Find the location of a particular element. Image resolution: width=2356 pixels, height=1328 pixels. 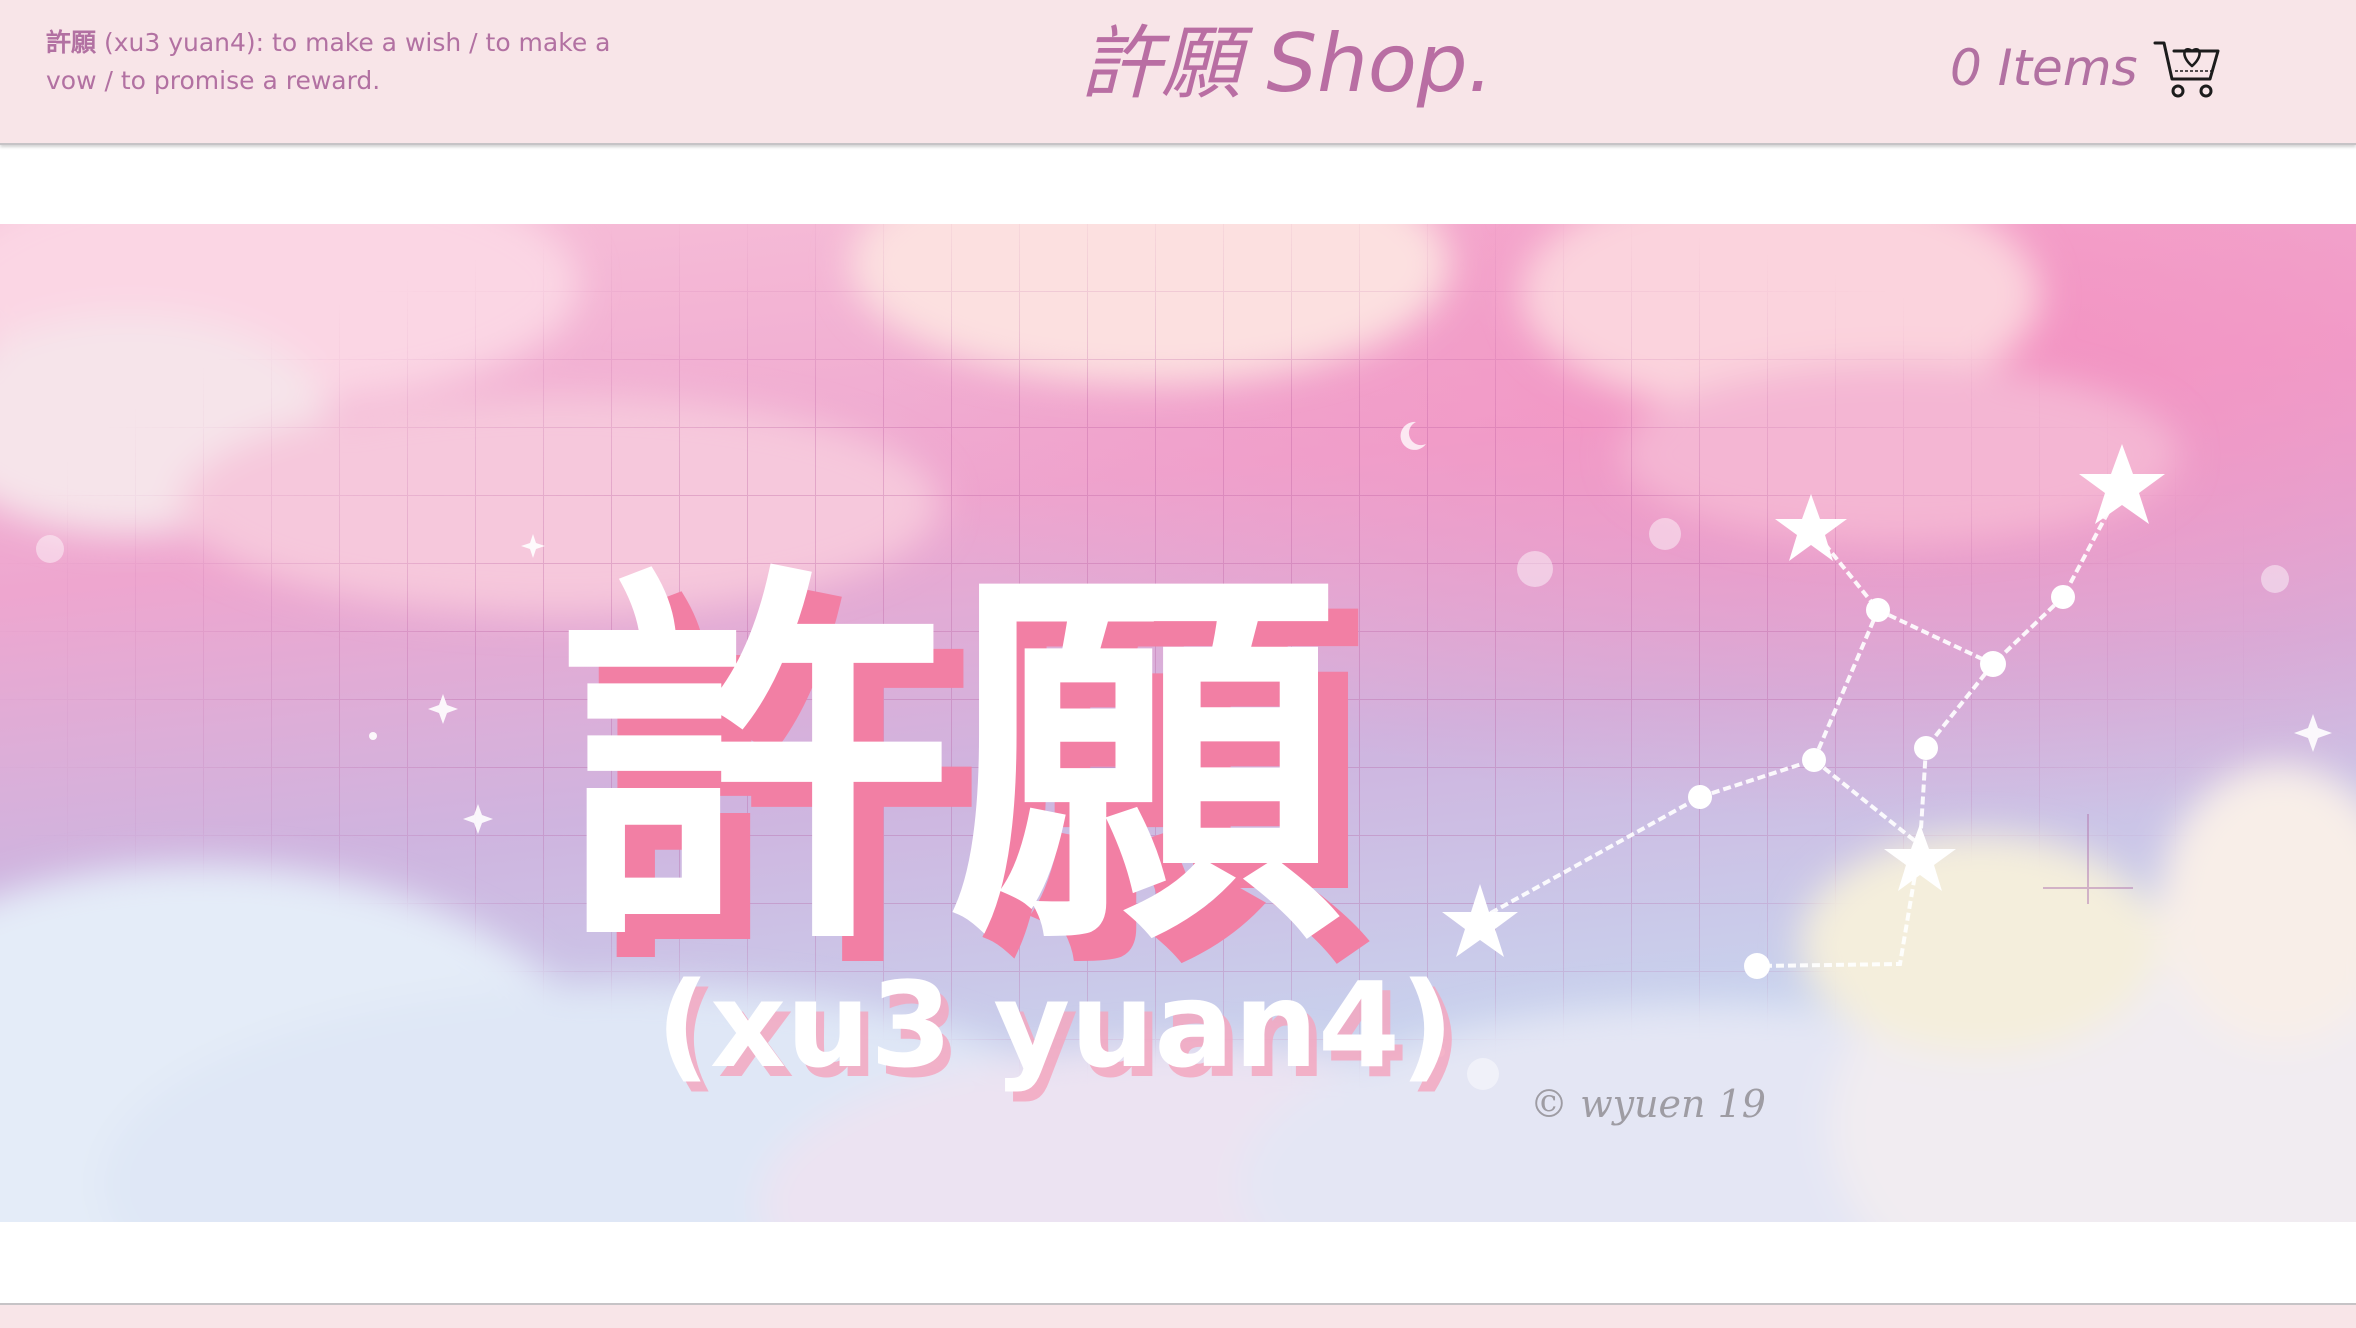

artist-signature: © wyuen 19 is located at coordinates (1648, 1104).